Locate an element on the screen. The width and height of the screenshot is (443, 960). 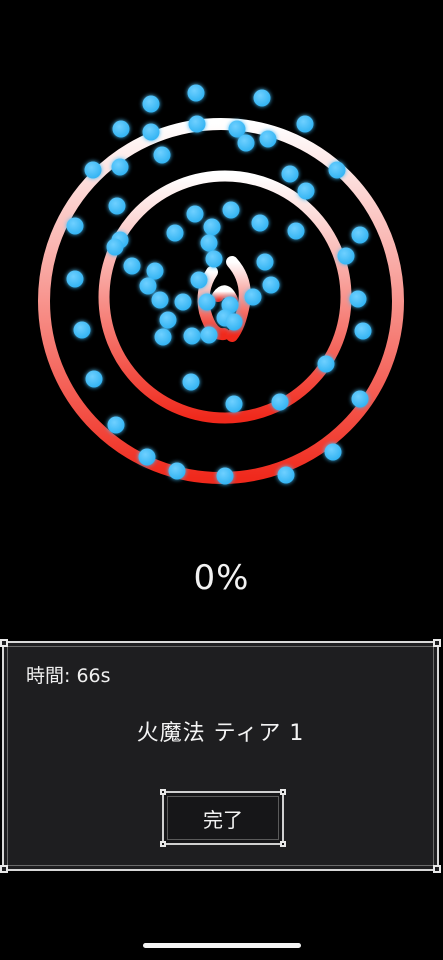
done-button: 完了 is located at coordinates (223, 818).